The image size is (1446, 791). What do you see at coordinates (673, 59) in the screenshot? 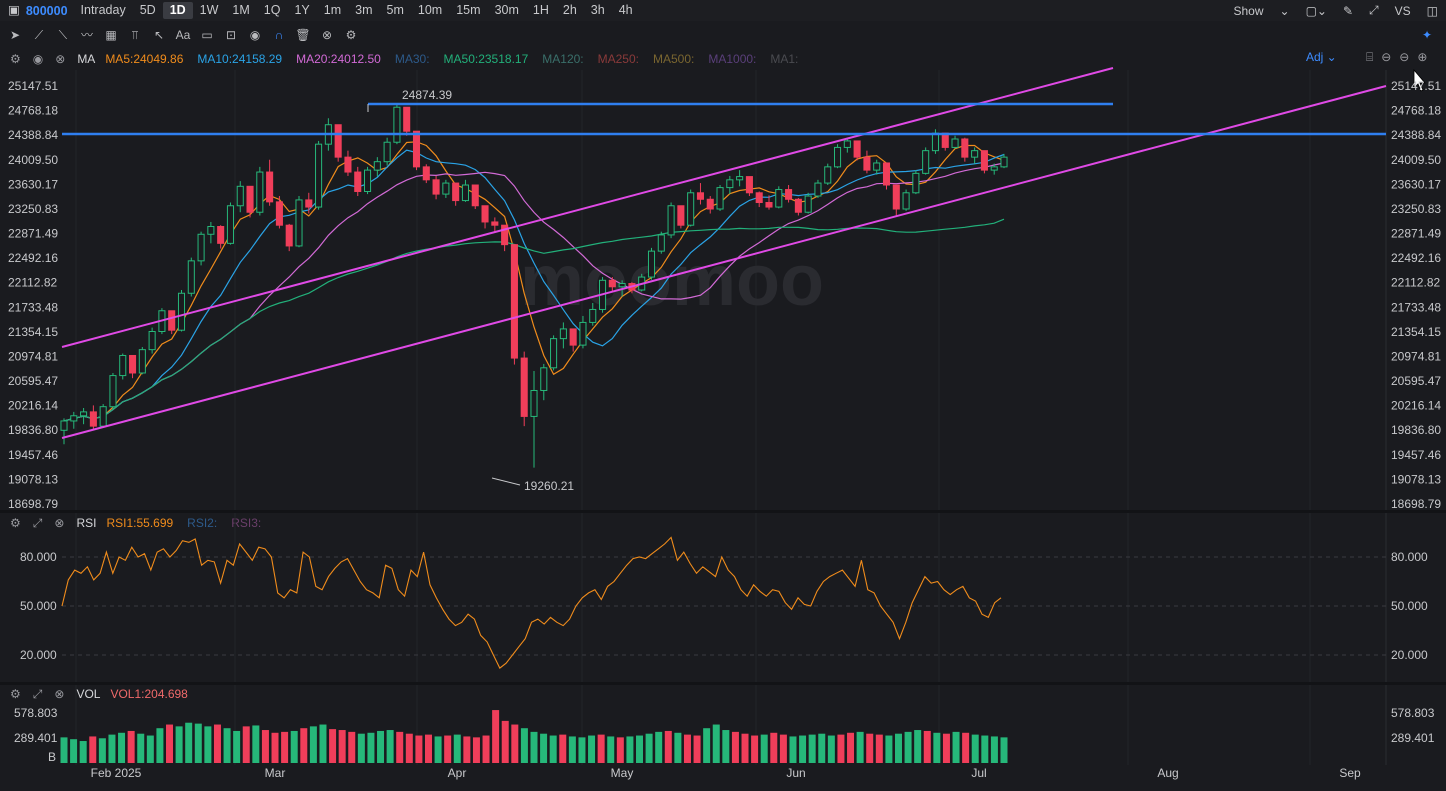
I see `ma-value-7: MA500:` at bounding box center [673, 59].